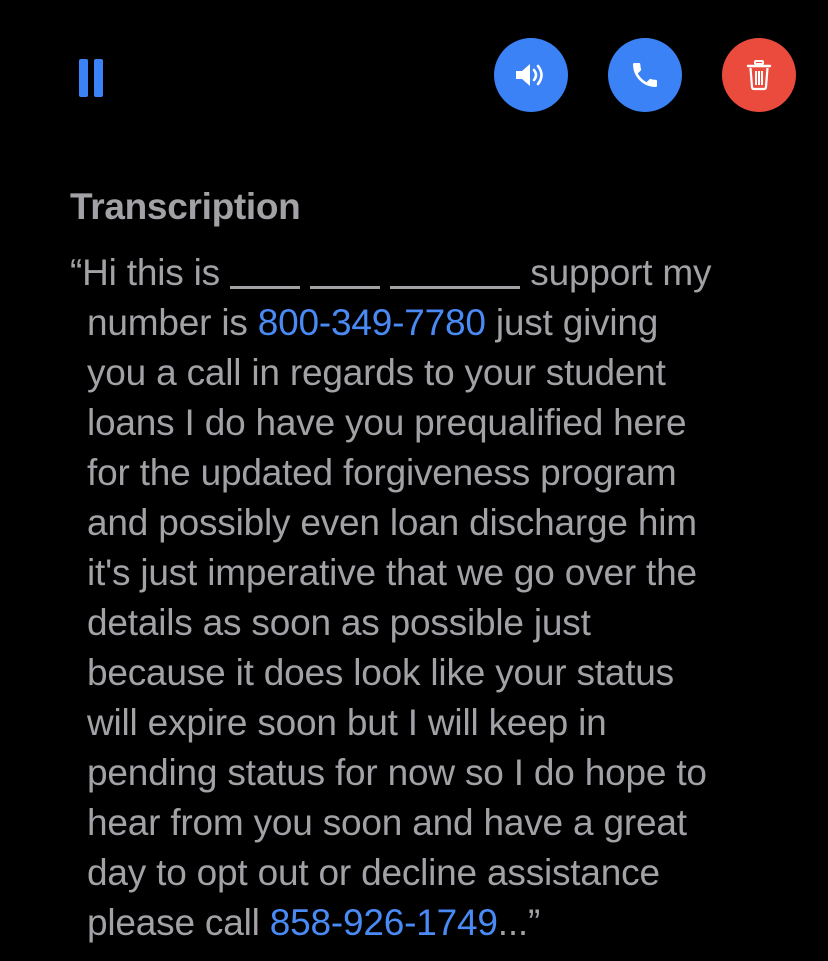  What do you see at coordinates (376, 372) in the screenshot?
I see `transcript-line: you a call in regards to your student` at bounding box center [376, 372].